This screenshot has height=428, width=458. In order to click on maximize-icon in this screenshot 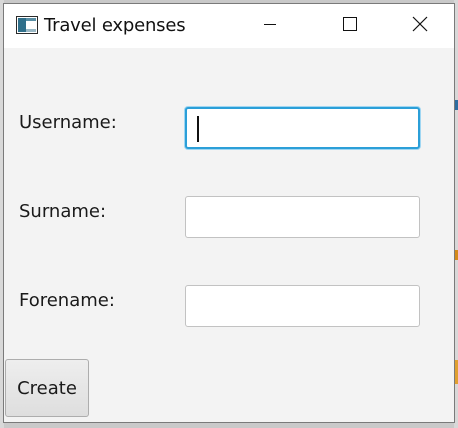, I will do `click(350, 26)`.